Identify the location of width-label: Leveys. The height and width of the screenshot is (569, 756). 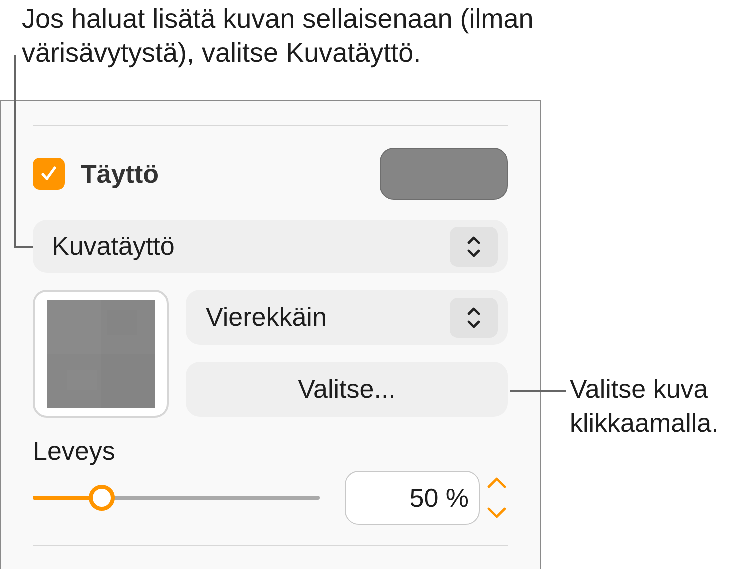
(74, 451).